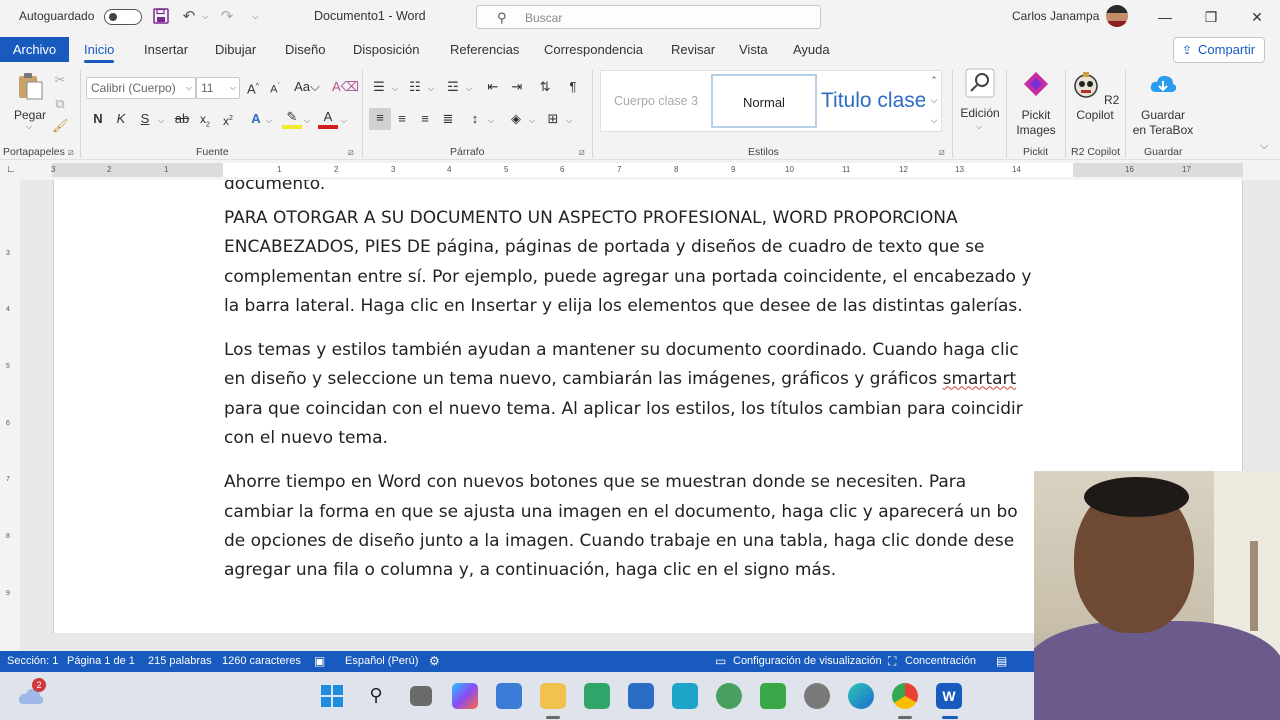 This screenshot has width=1280, height=720. Describe the element at coordinates (1095, 96) in the screenshot. I see `r2-copilot-button: R2 Copilot` at that location.